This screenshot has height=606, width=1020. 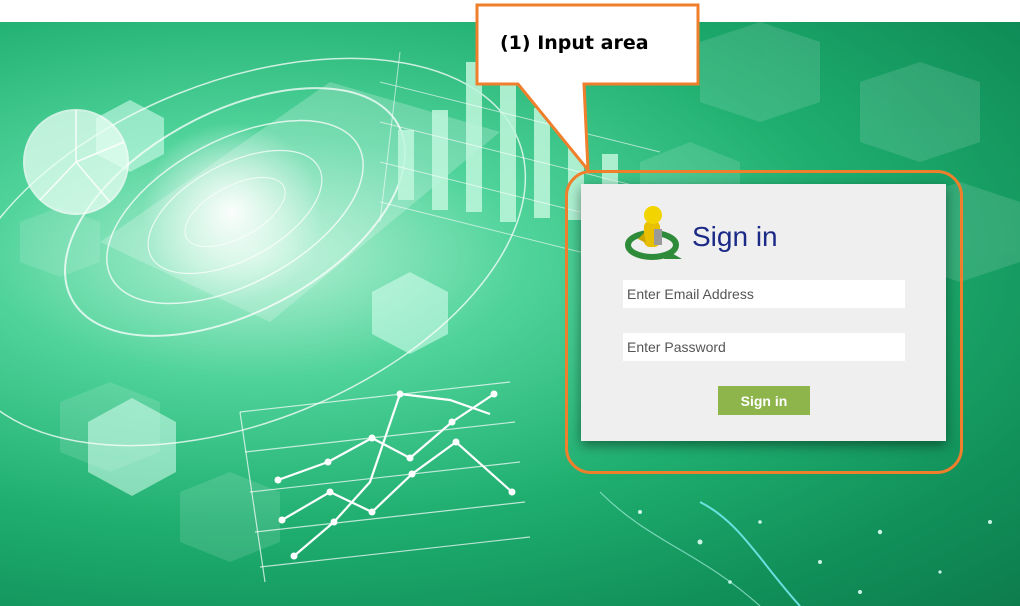 I want to click on email-field, so click(x=764, y=294).